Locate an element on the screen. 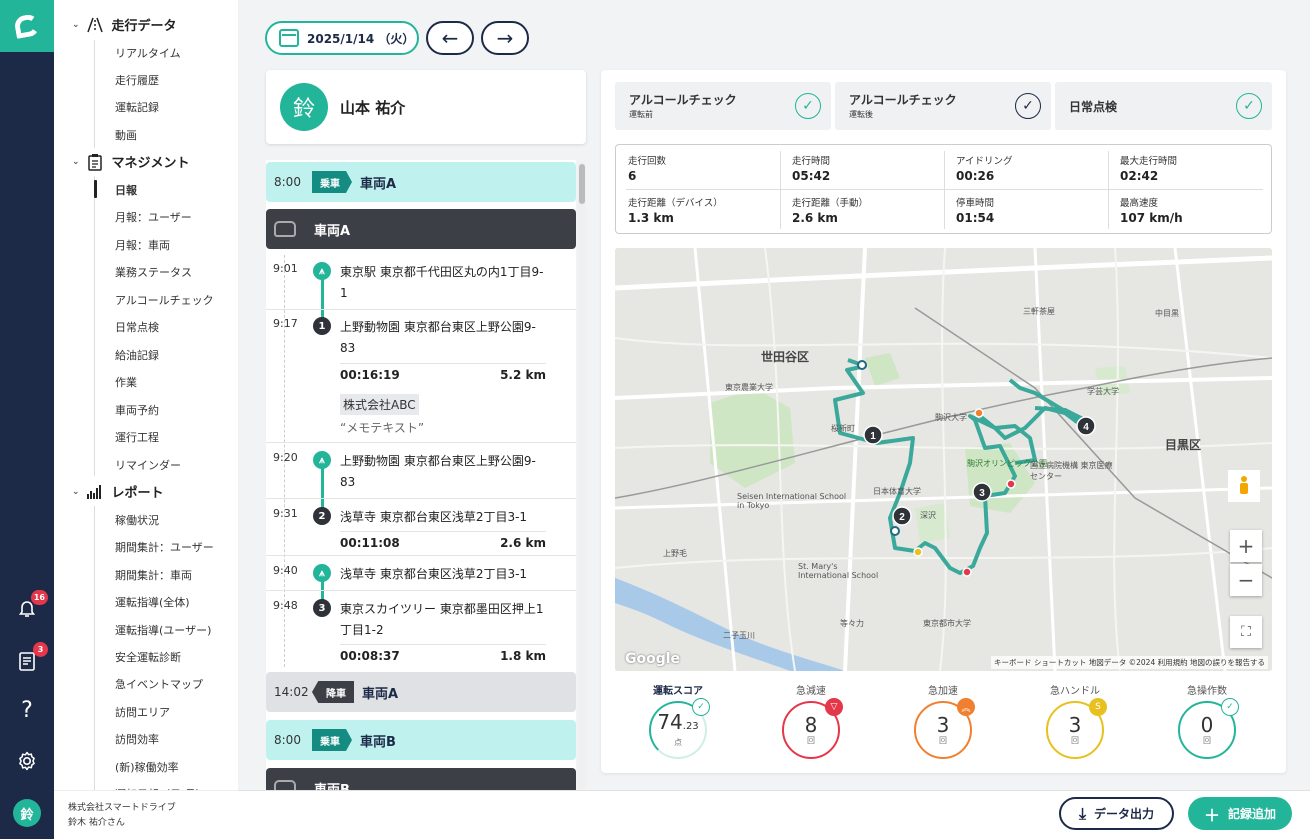 The image size is (1310, 839). route-marker-2: 2 is located at coordinates (902, 516).